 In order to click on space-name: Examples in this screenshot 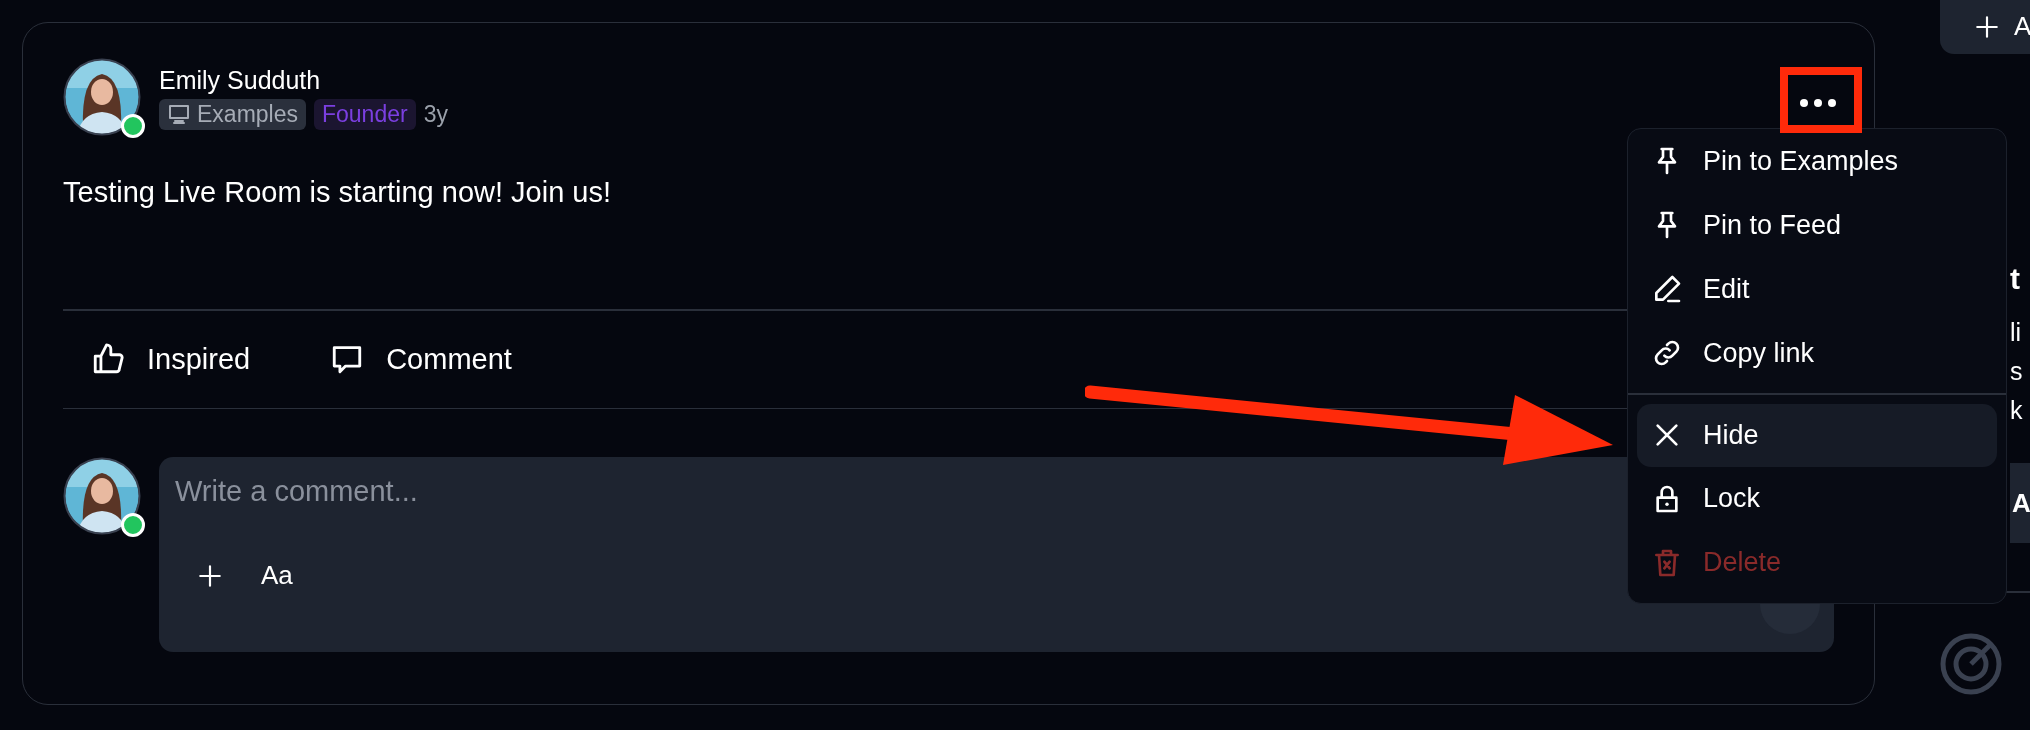, I will do `click(247, 114)`.